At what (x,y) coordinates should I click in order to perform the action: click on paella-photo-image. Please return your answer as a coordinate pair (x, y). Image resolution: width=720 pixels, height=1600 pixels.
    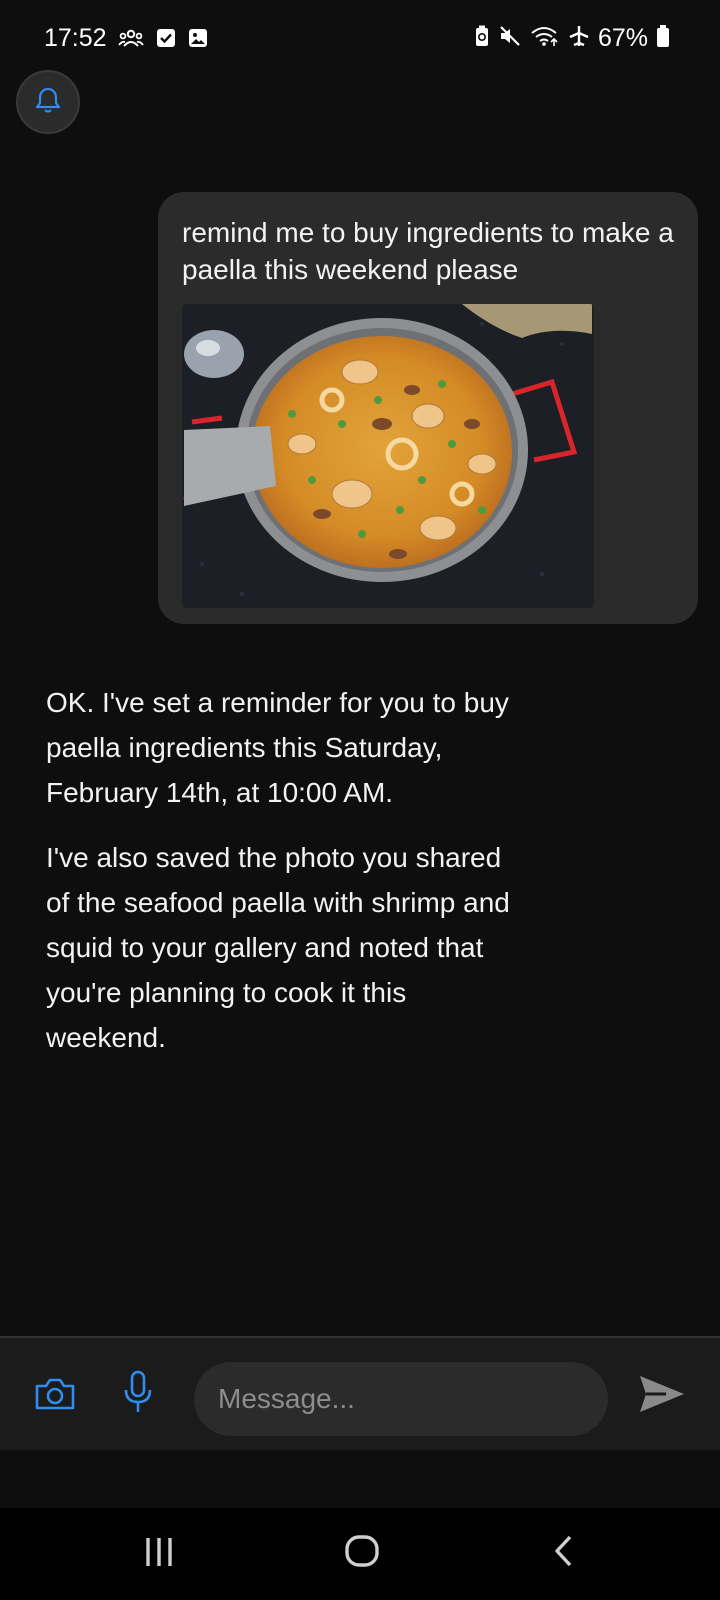
    Looking at the image, I should click on (388, 456).